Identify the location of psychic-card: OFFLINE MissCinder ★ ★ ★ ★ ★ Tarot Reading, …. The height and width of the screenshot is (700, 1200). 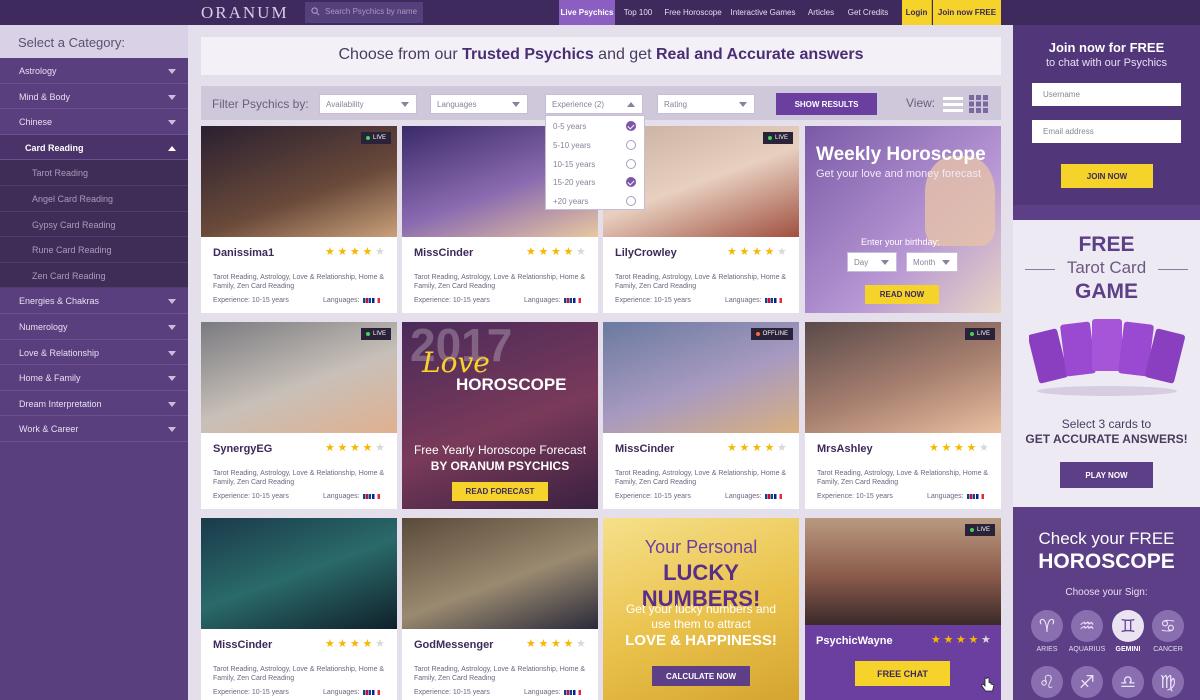
(701, 415).